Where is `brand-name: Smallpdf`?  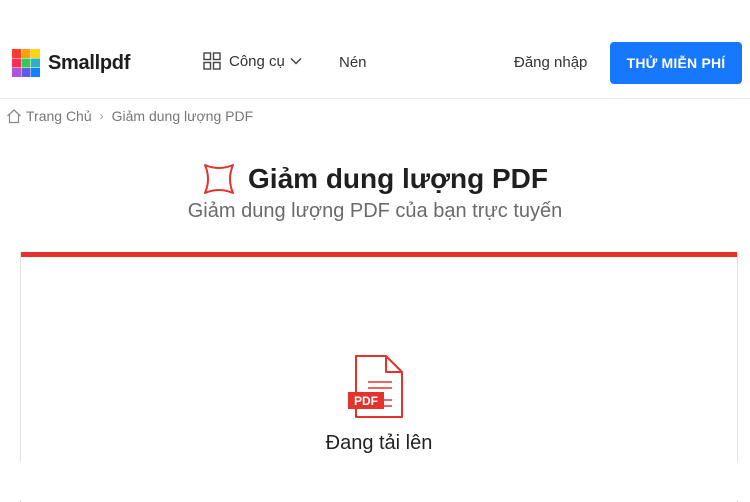
brand-name: Smallpdf is located at coordinates (89, 62).